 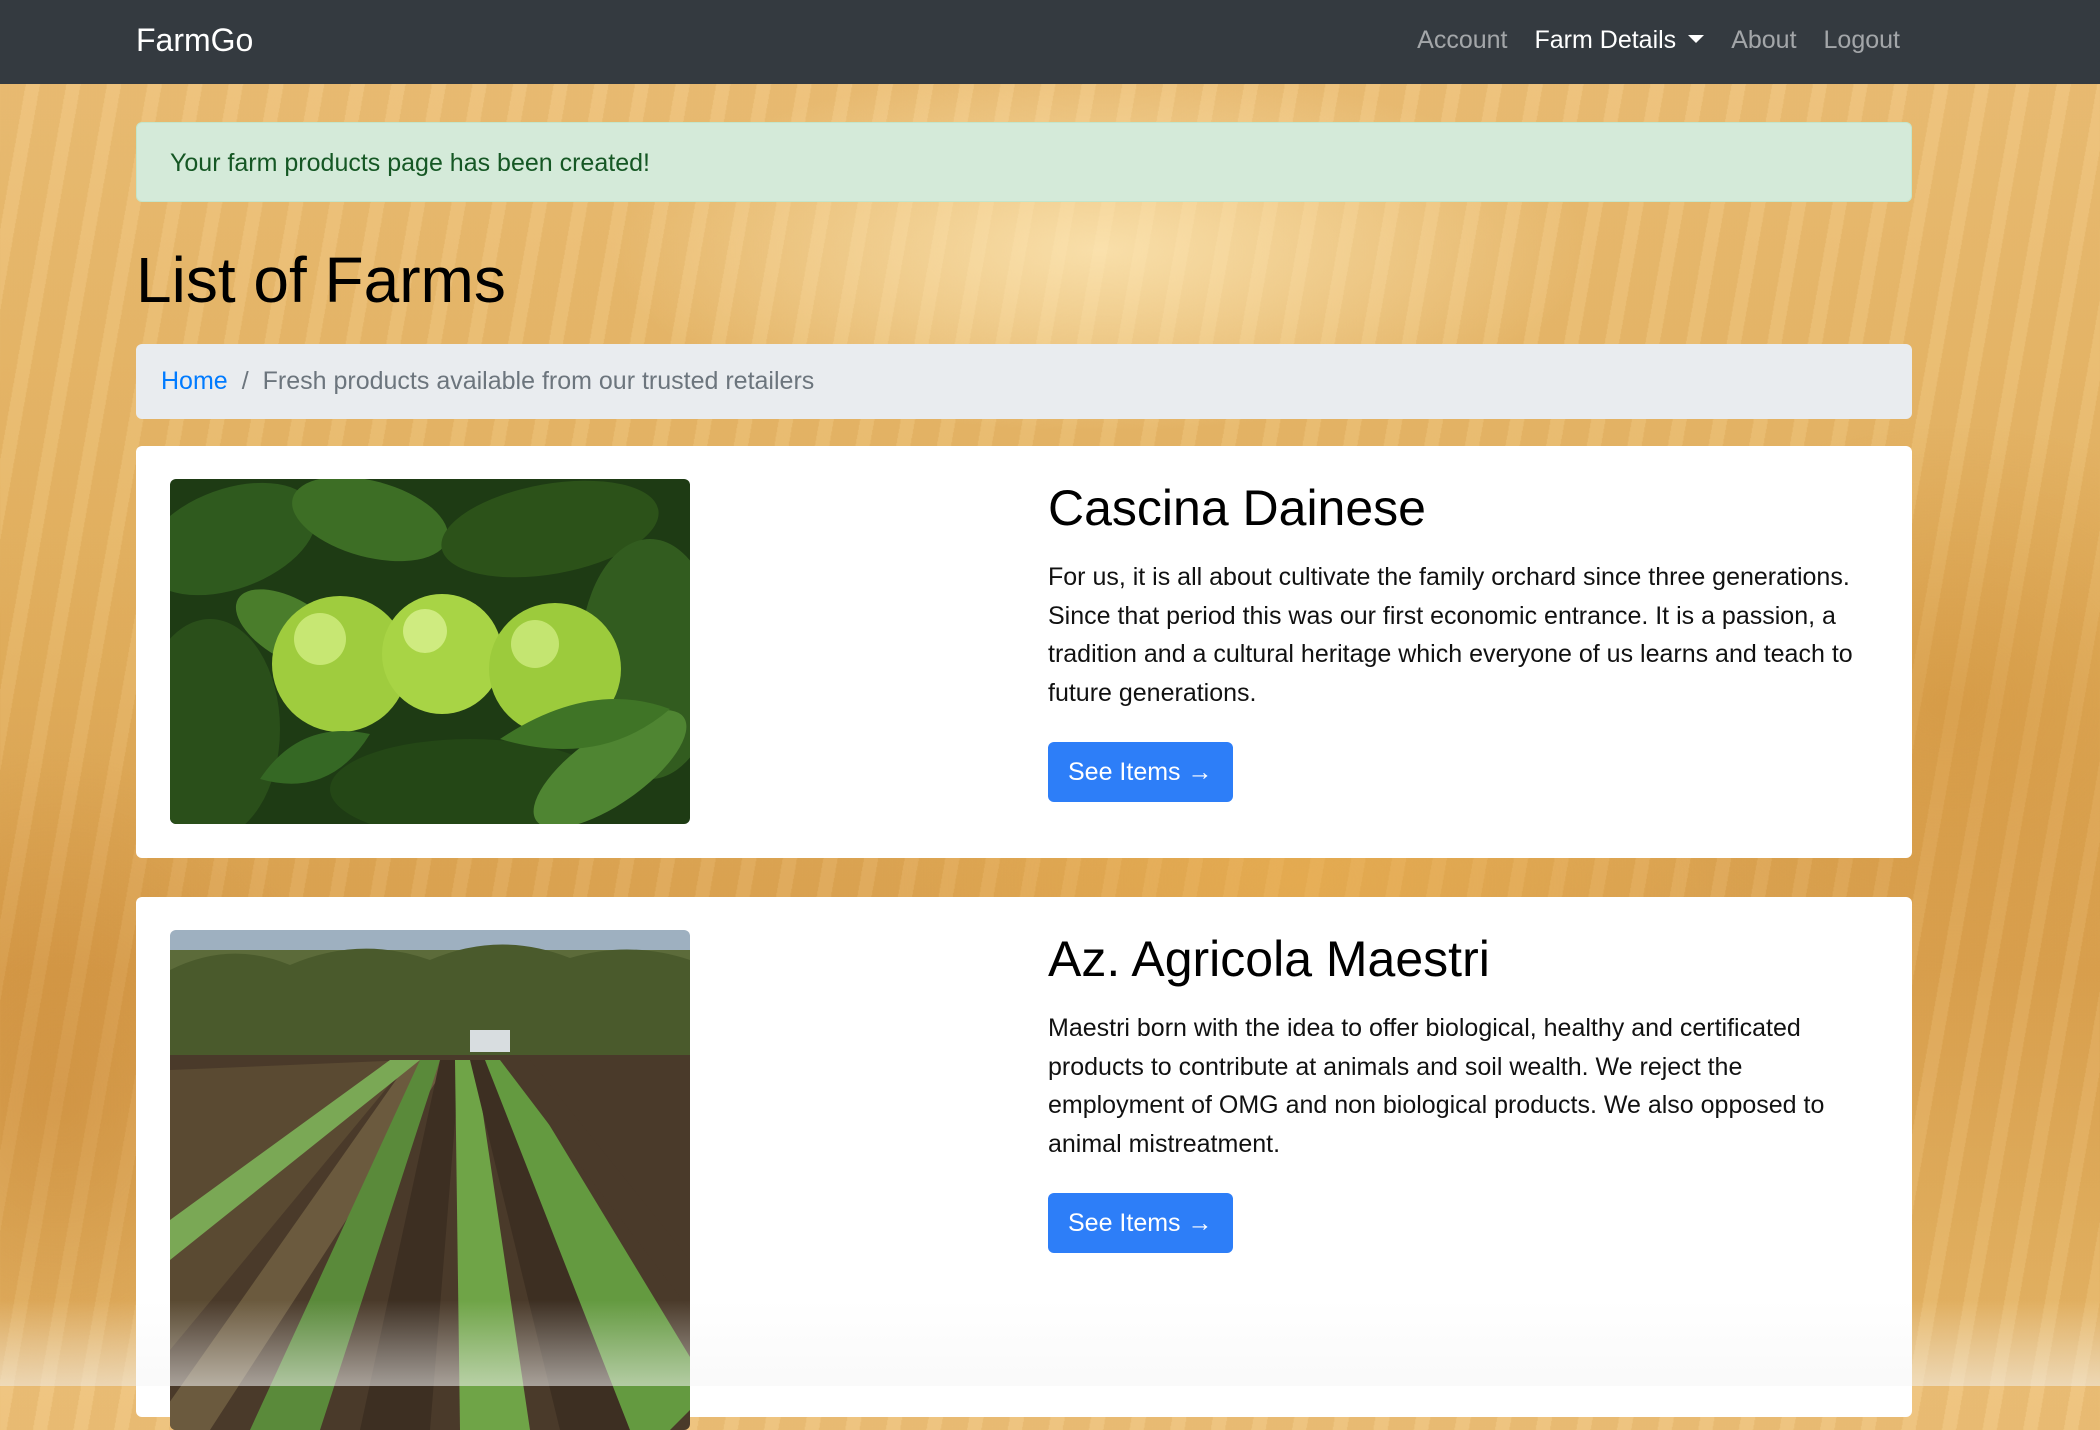 I want to click on nav-dropdown-label: Farm Details, so click(x=1605, y=40).